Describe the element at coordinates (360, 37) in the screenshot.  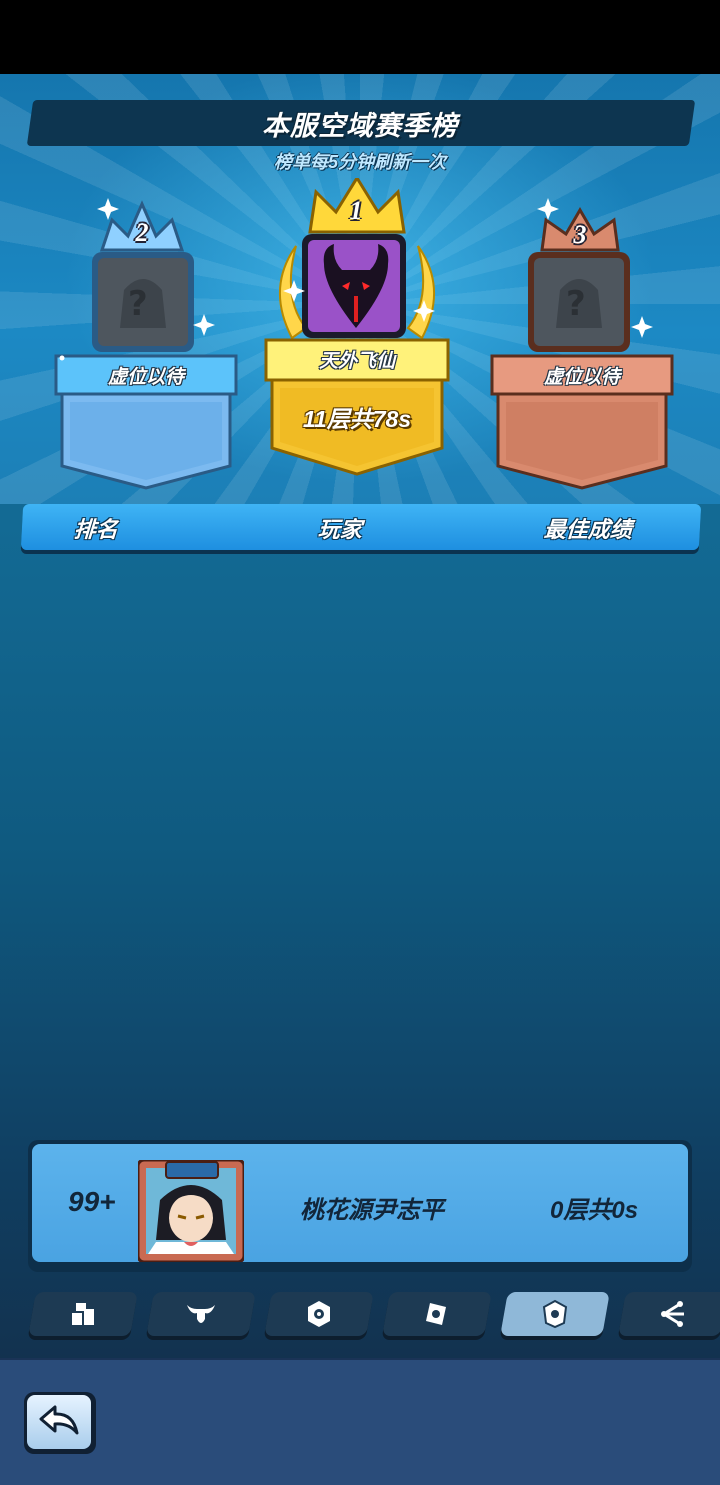
I see `status-bar` at that location.